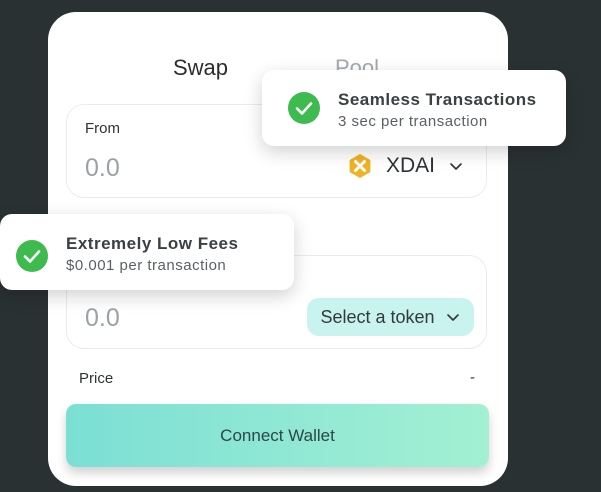 This screenshot has width=601, height=492. I want to click on from-token-selector: XDAI, so click(405, 166).